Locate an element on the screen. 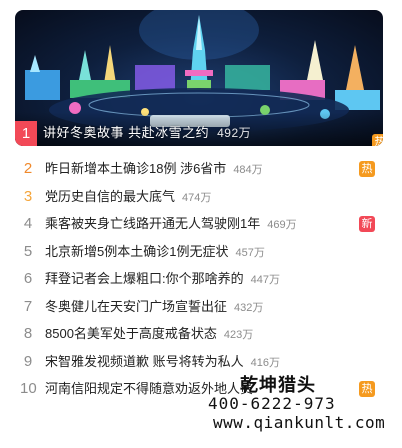 The height and width of the screenshot is (448, 402). item-title: 8500名美军处于高度戒备状态 423万 is located at coordinates (149, 334).